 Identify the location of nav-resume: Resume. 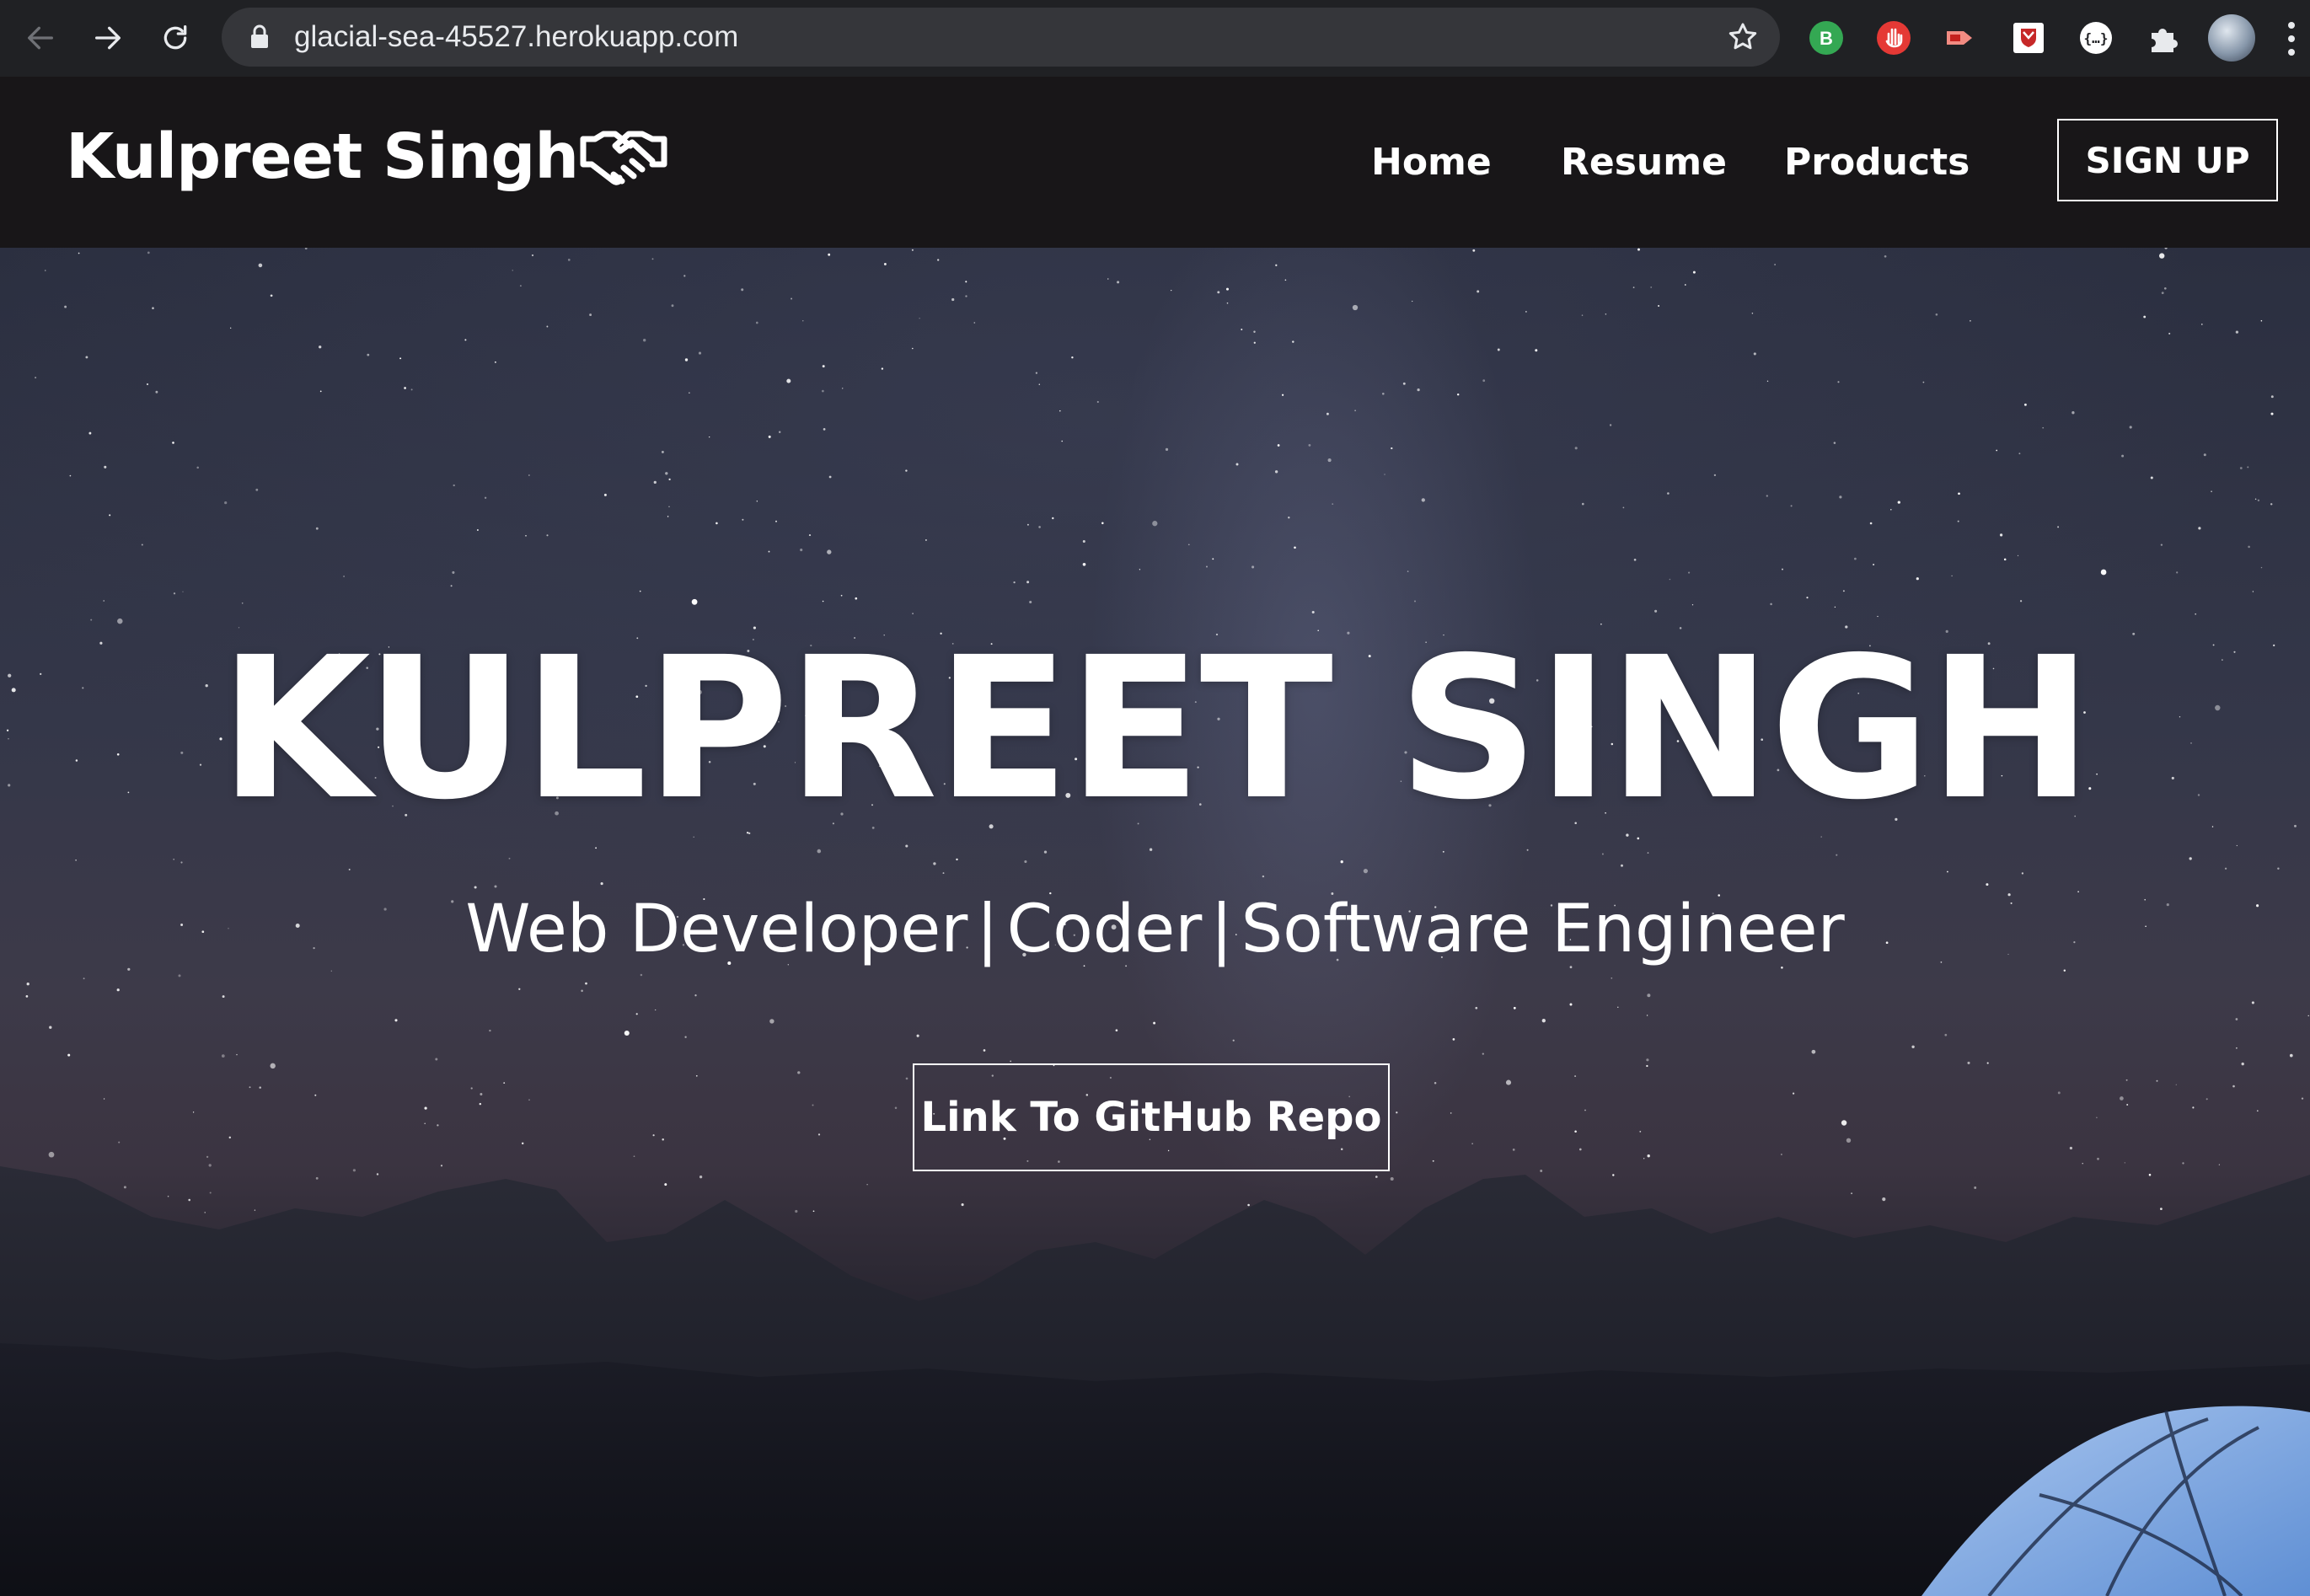
(1644, 162).